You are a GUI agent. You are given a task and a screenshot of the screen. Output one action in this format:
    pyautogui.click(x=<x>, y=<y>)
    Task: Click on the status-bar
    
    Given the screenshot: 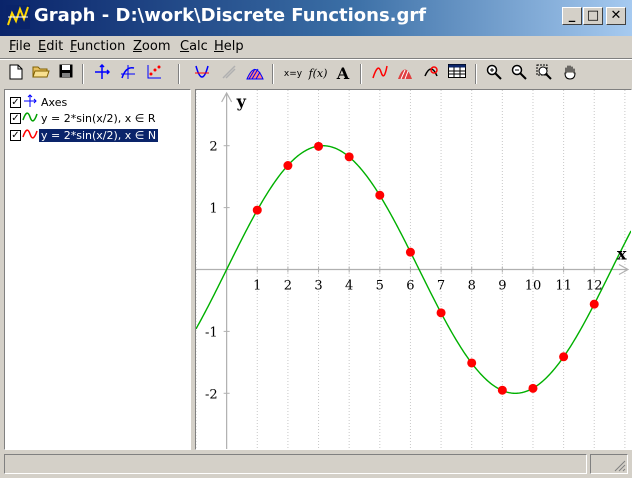 What is the action you would take?
    pyautogui.click(x=316, y=465)
    